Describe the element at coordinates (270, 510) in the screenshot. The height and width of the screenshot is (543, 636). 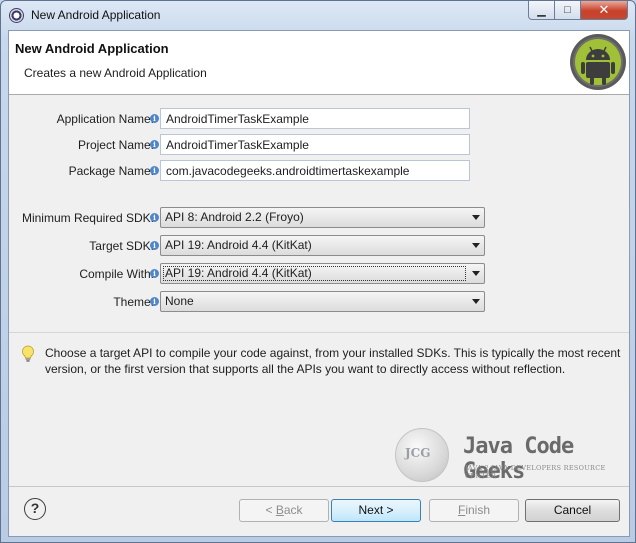
I see `back-label-prefix: <` at that location.